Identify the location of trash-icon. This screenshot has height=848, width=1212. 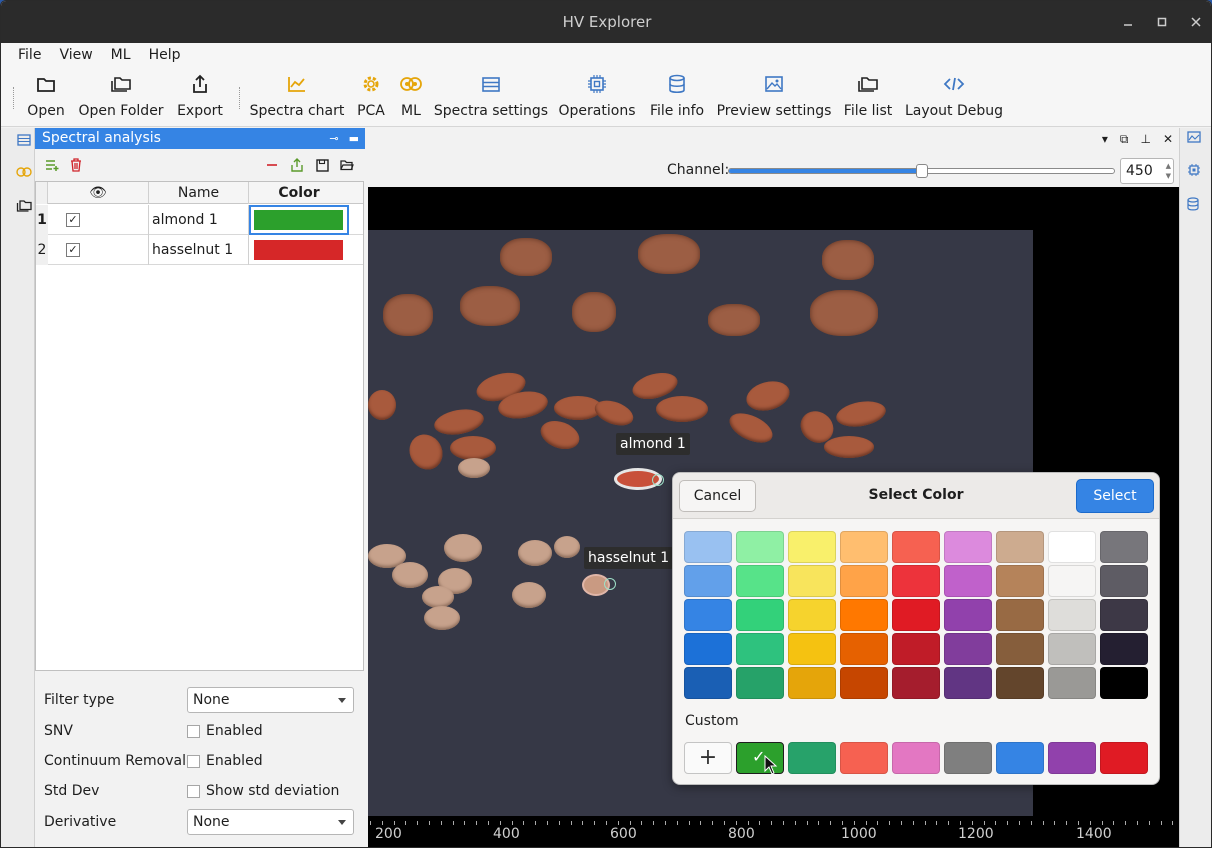
(76, 165).